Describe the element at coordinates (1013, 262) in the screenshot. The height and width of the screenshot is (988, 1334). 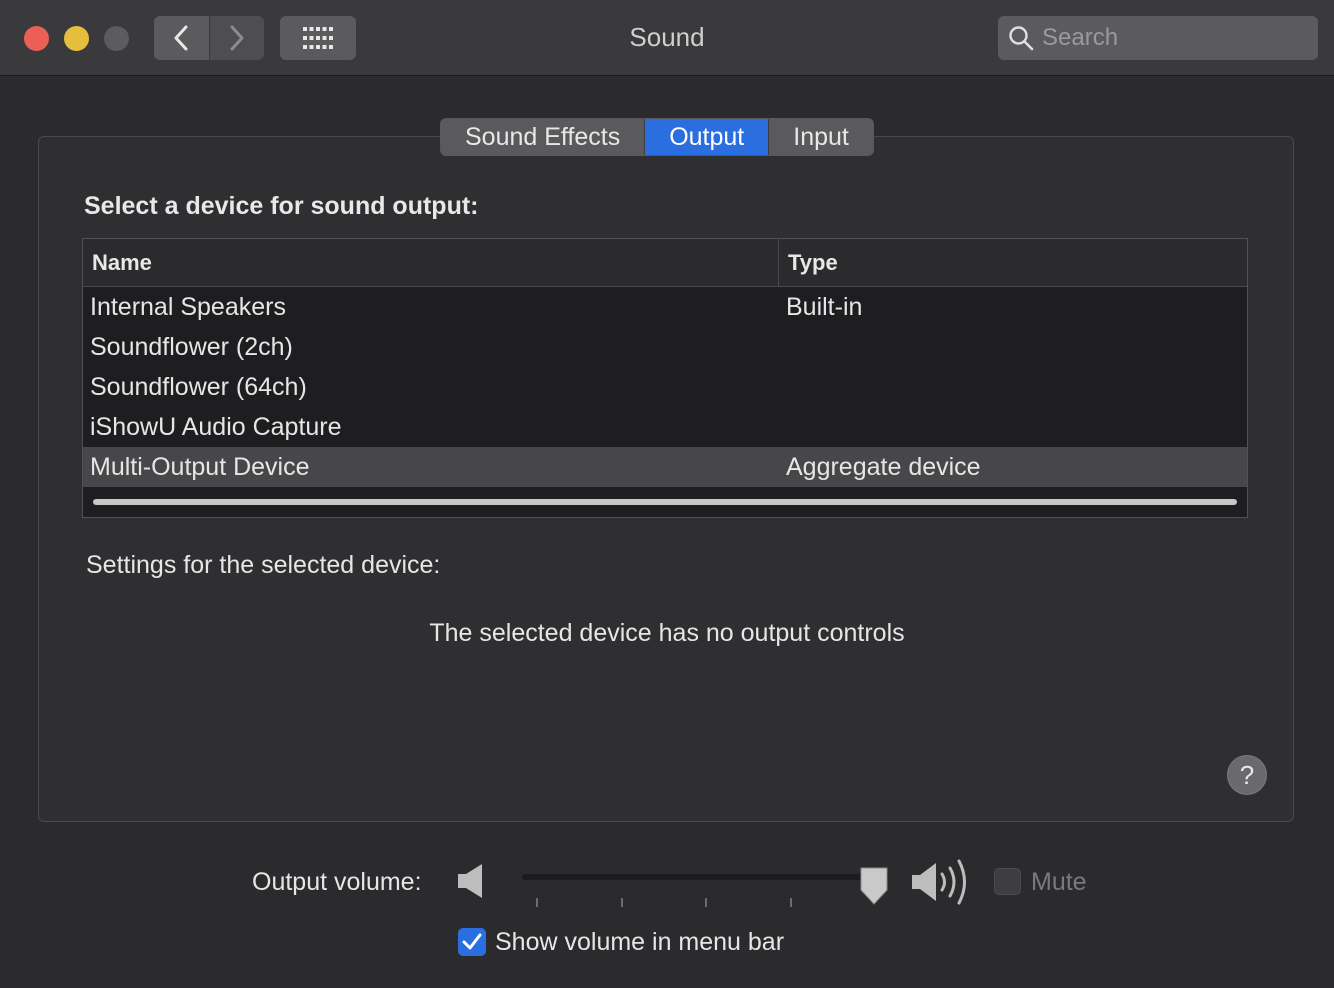
I see `column-header-type: Type` at that location.